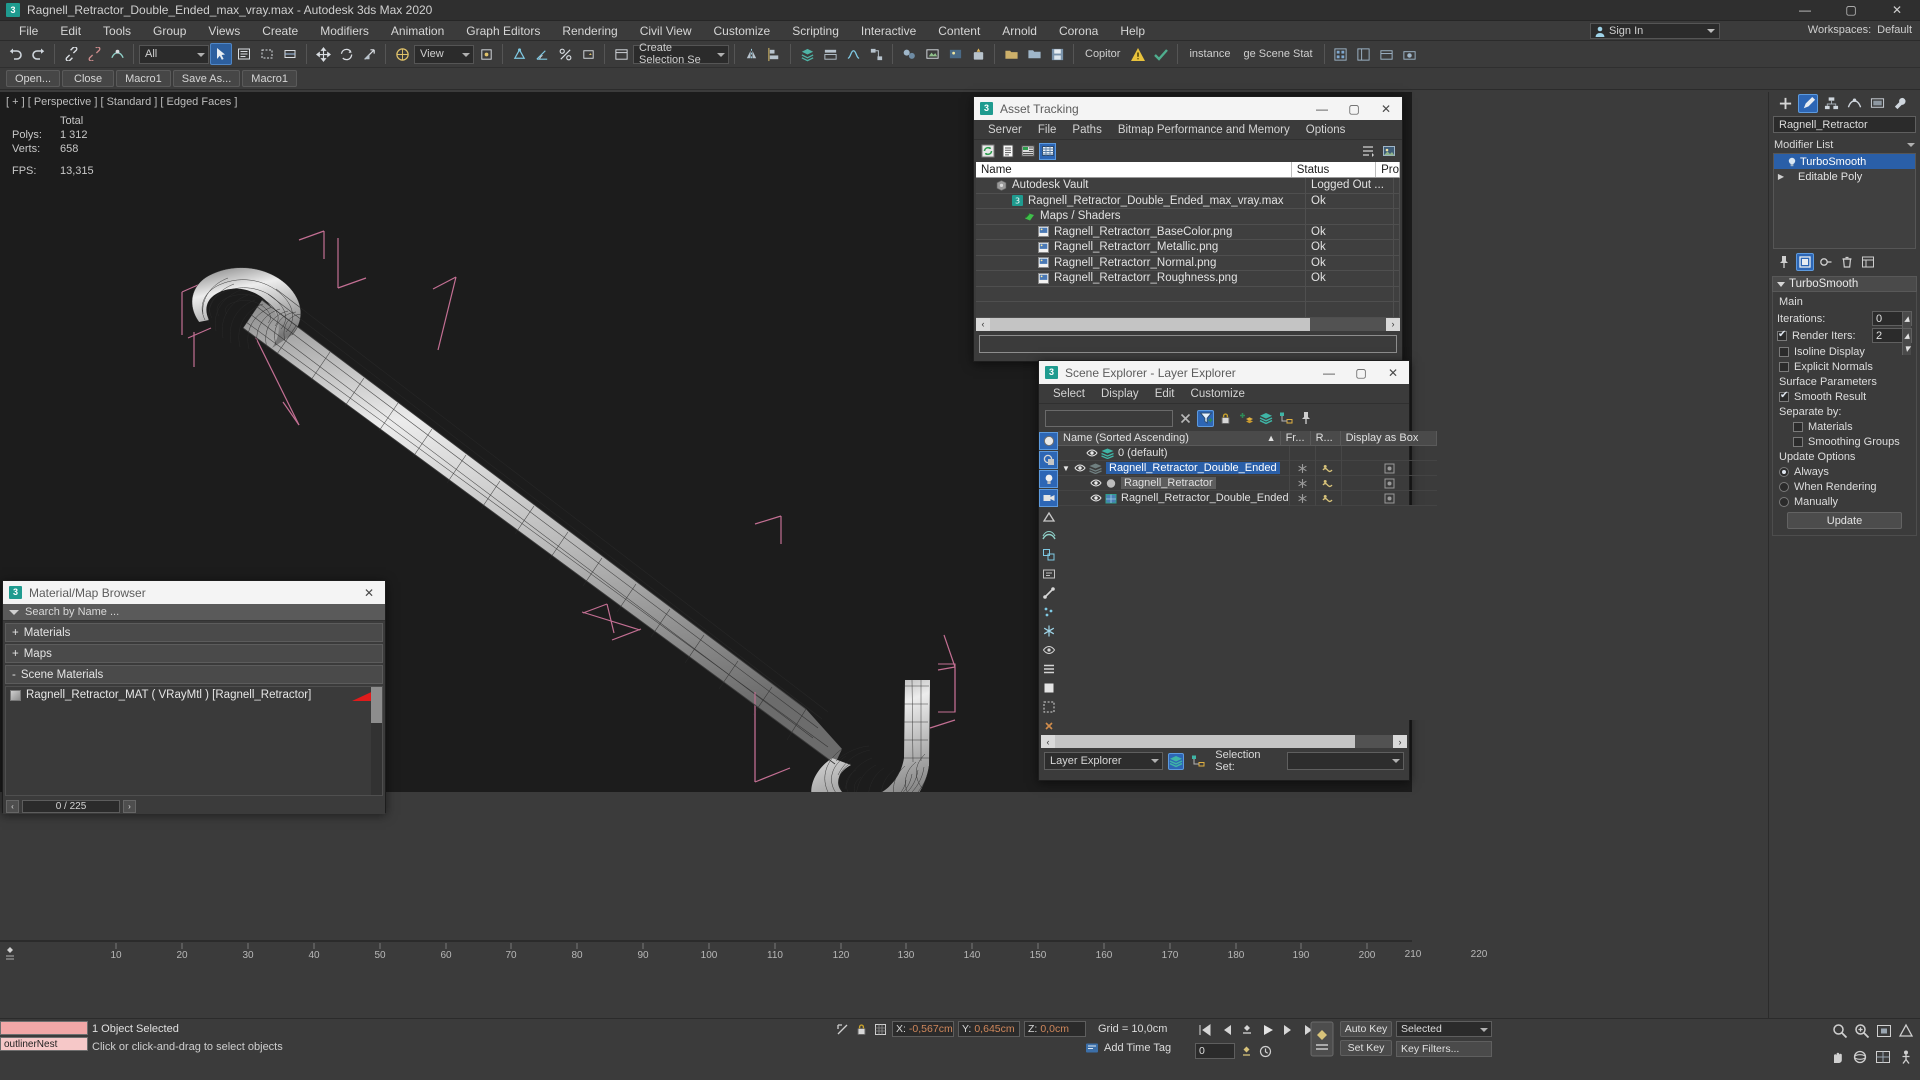  What do you see at coordinates (861, 1029) in the screenshot?
I see `lock-selection-icon` at bounding box center [861, 1029].